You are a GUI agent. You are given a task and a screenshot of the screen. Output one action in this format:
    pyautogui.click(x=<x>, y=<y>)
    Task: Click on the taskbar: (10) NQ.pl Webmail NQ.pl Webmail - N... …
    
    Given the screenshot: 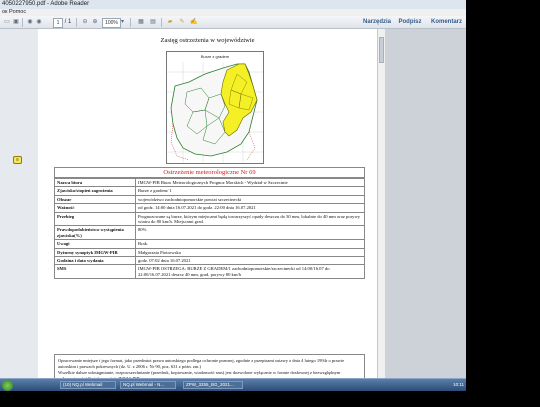 What is the action you would take?
    pyautogui.click(x=233, y=384)
    